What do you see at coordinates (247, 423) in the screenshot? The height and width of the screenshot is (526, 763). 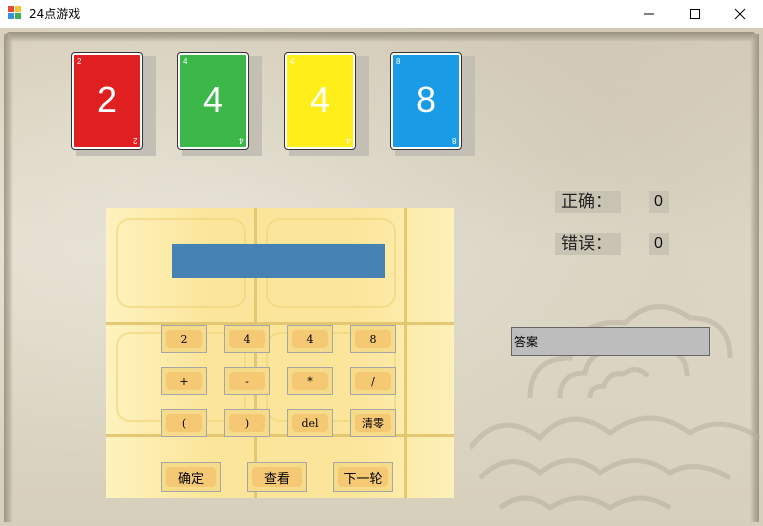 I see `close-paren-button: )` at bounding box center [247, 423].